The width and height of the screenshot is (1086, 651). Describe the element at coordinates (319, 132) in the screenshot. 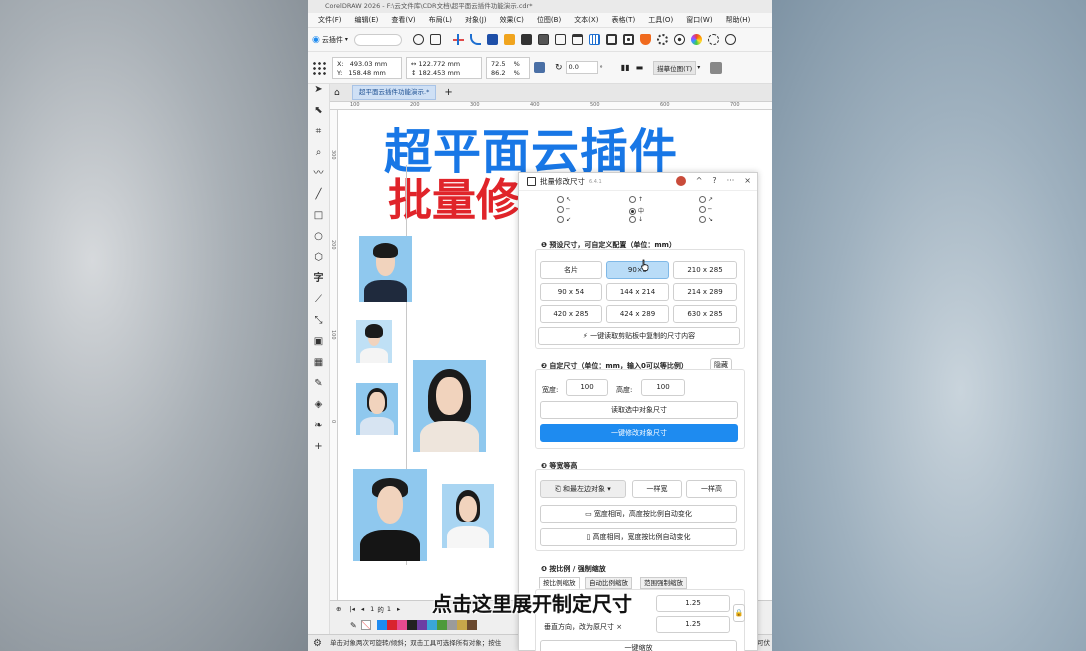

I see `crop-tool-icon: ⌗` at that location.